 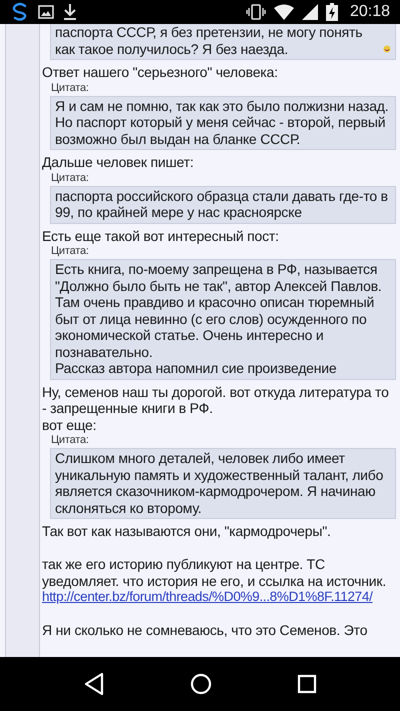 I want to click on post-text: Ну, семенов наш ты дорогой. вот откуда литература то - запрещенные книги в РФ. вот еще:, so click(x=216, y=408).